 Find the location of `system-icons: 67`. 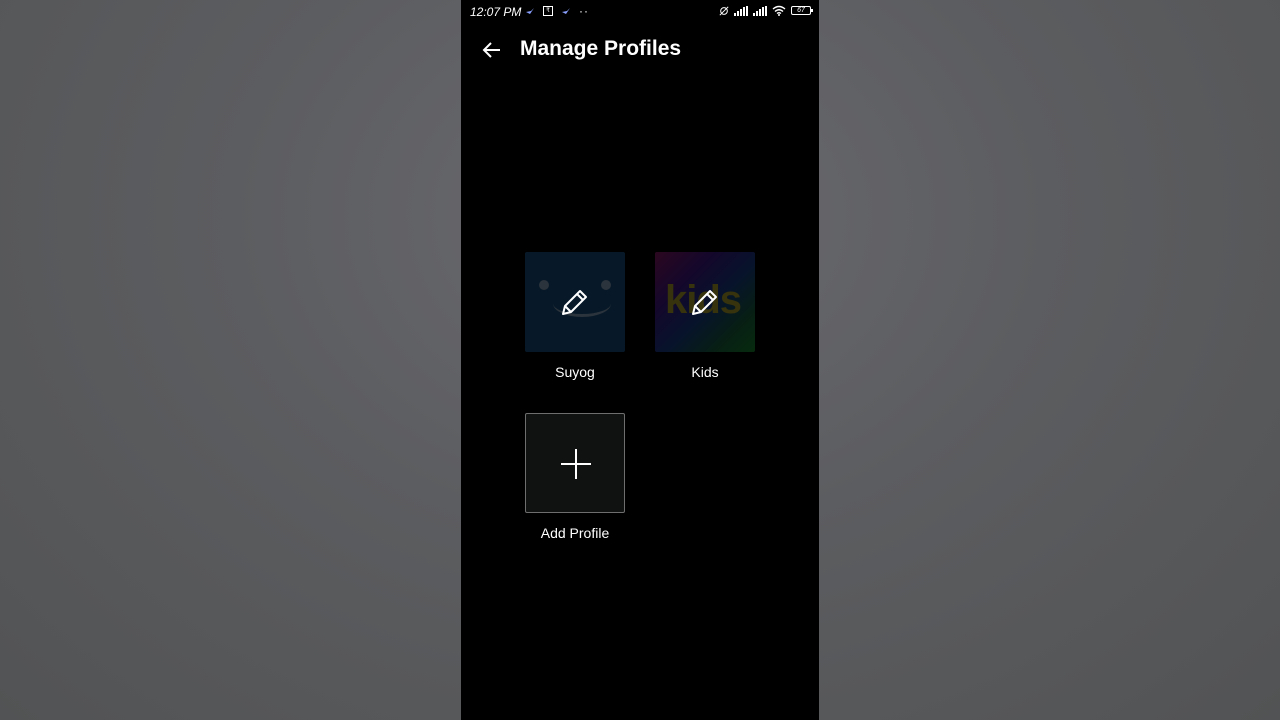

system-icons: 67 is located at coordinates (766, 10).